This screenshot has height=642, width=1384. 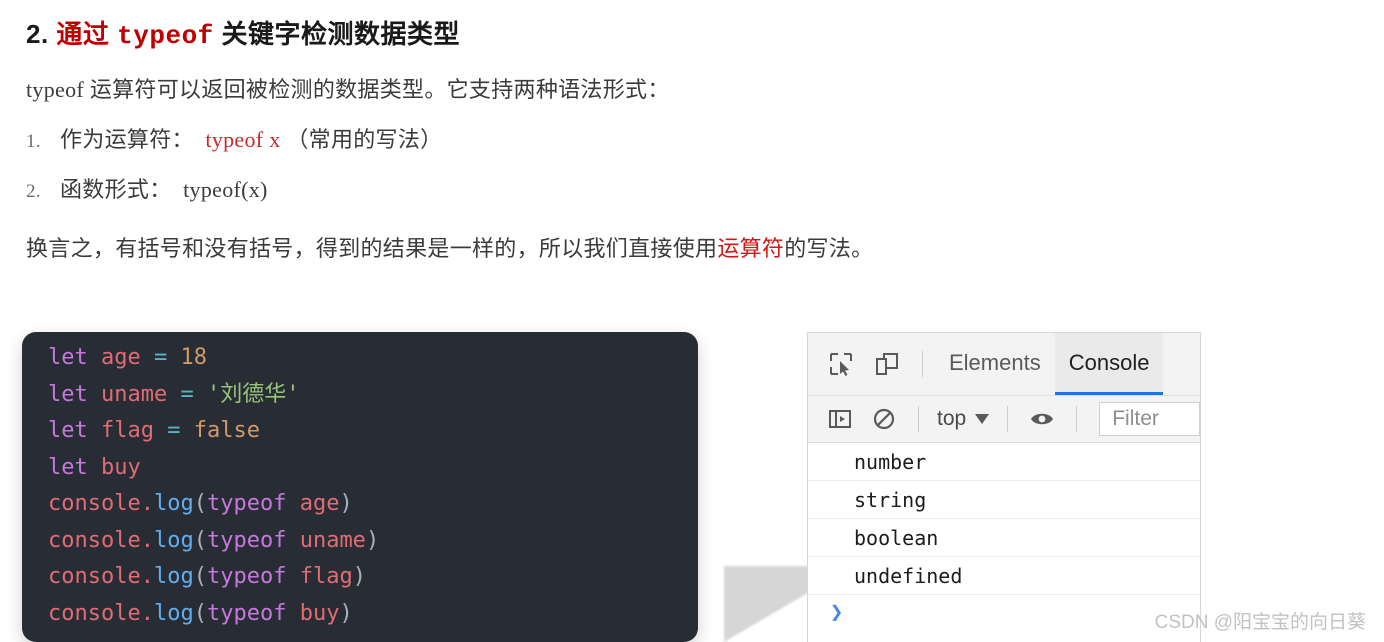 I want to click on chevron-down-icon, so click(x=982, y=419).